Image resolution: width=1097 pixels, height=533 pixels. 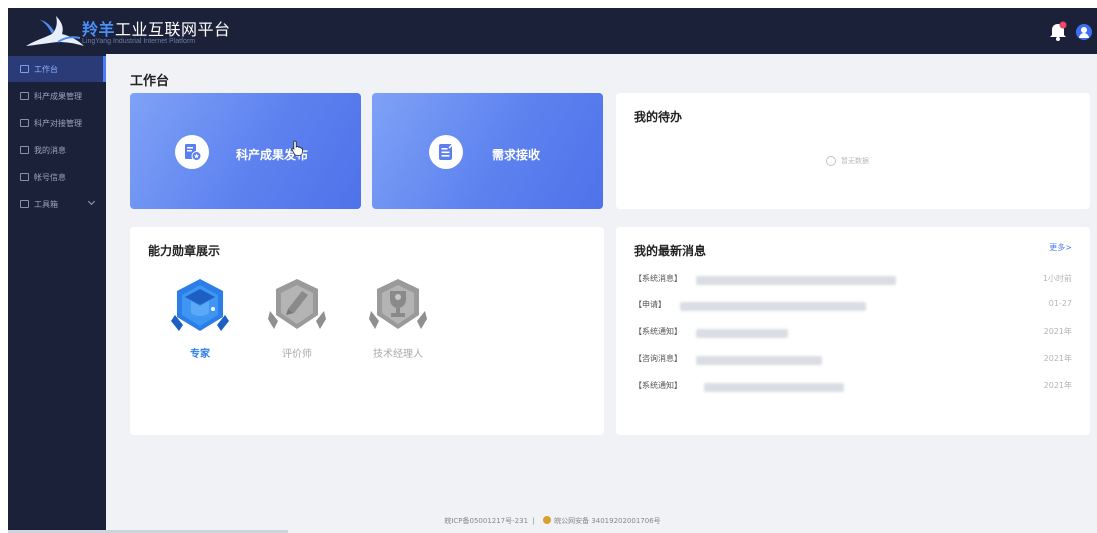 I want to click on monitor-icon, so click(x=24, y=69).